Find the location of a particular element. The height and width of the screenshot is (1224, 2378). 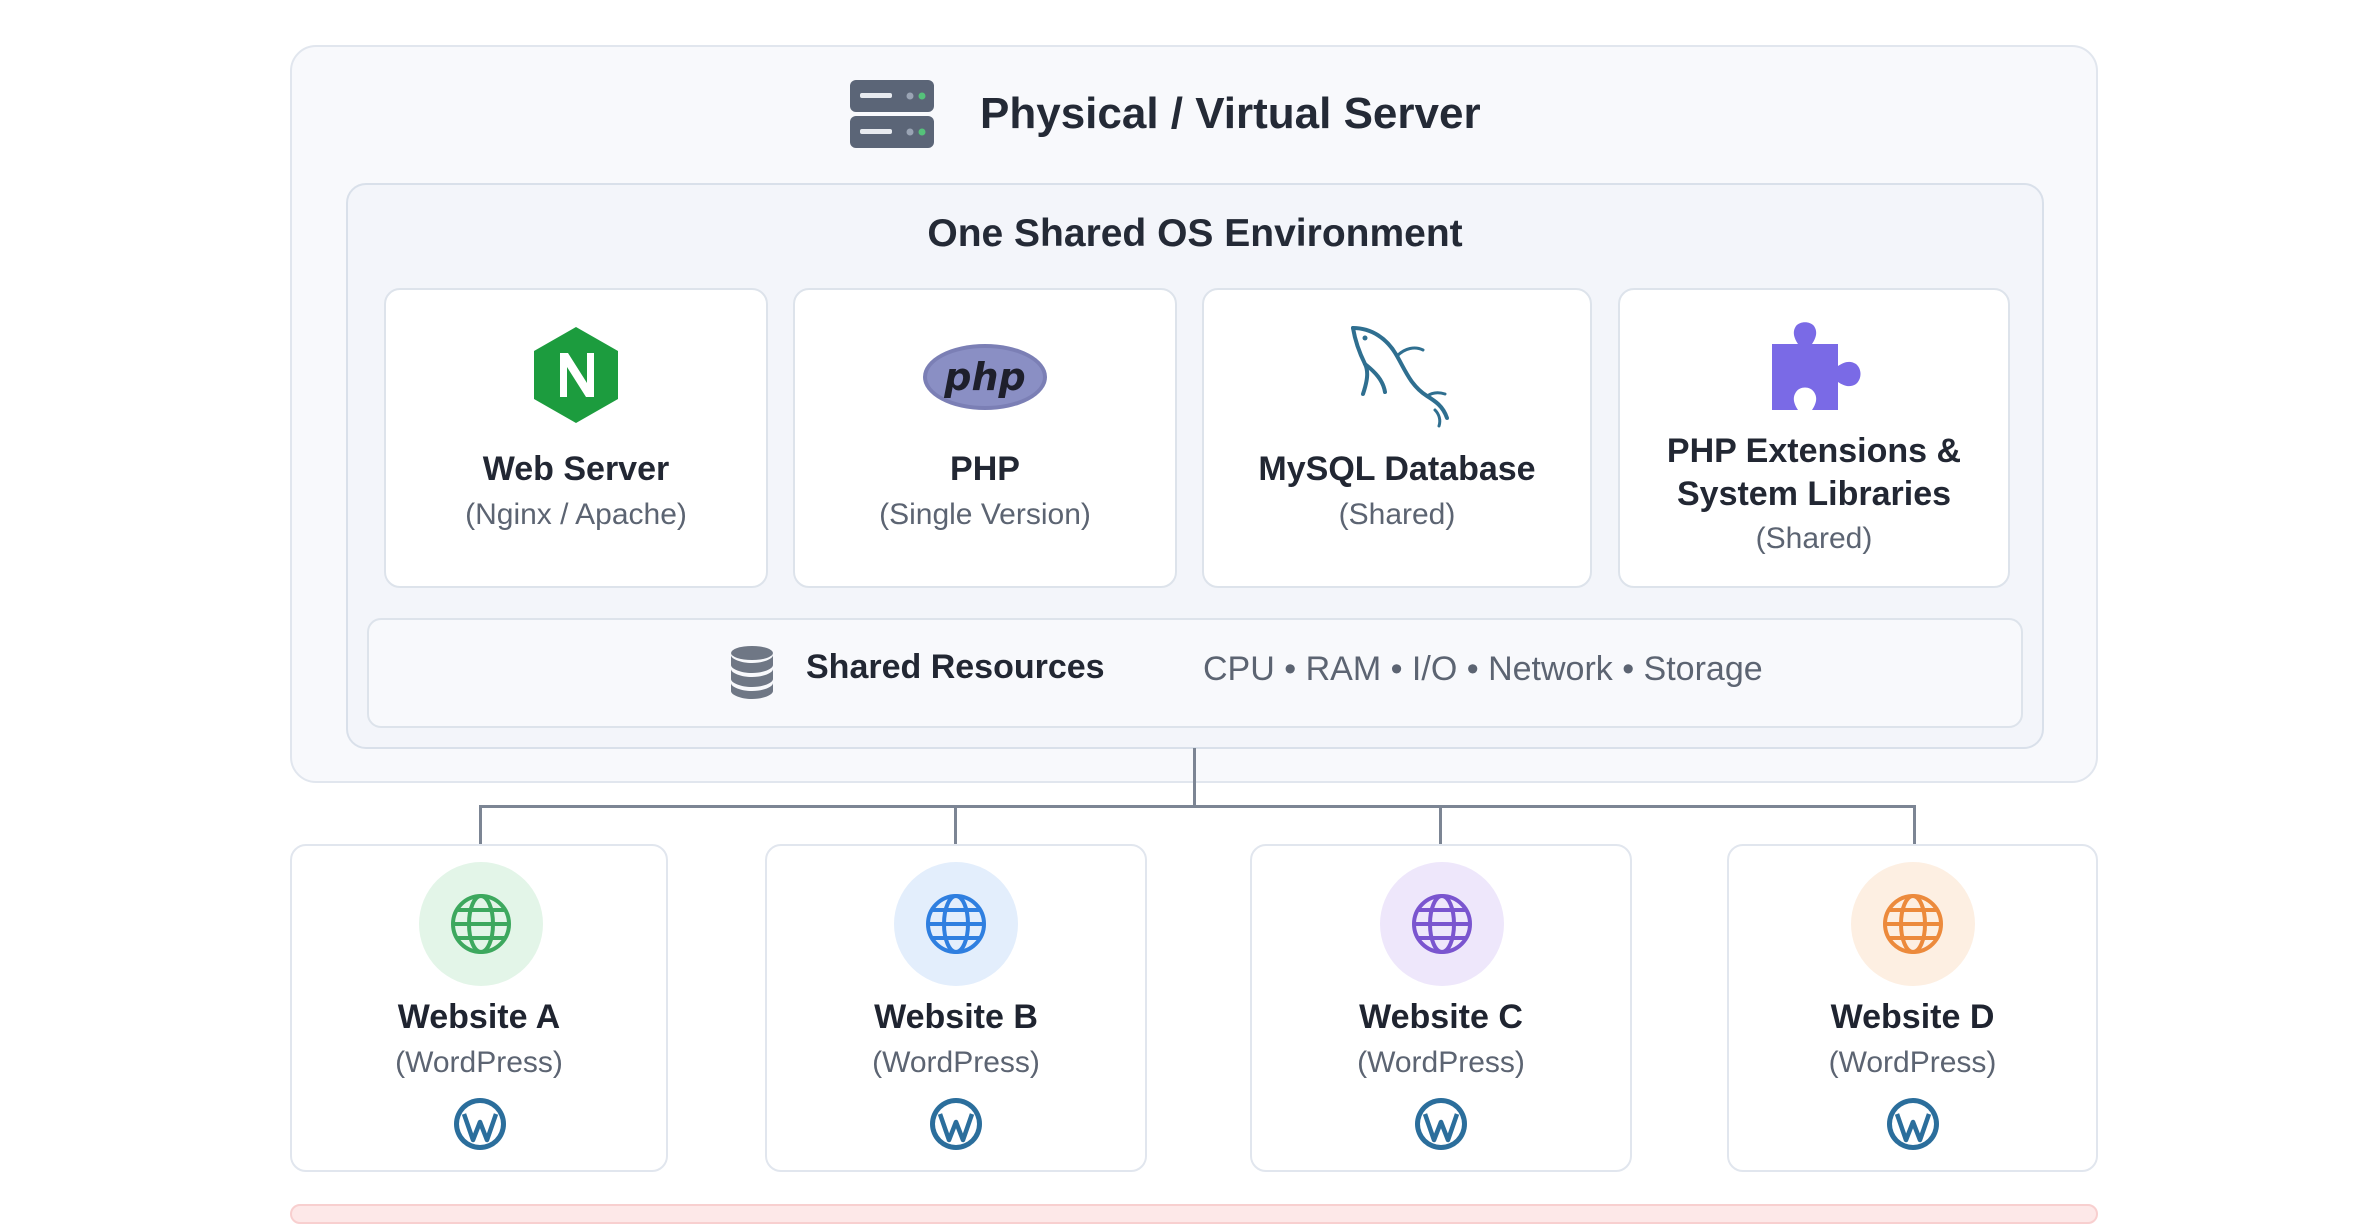

php-icon-text: php is located at coordinates (984, 377).